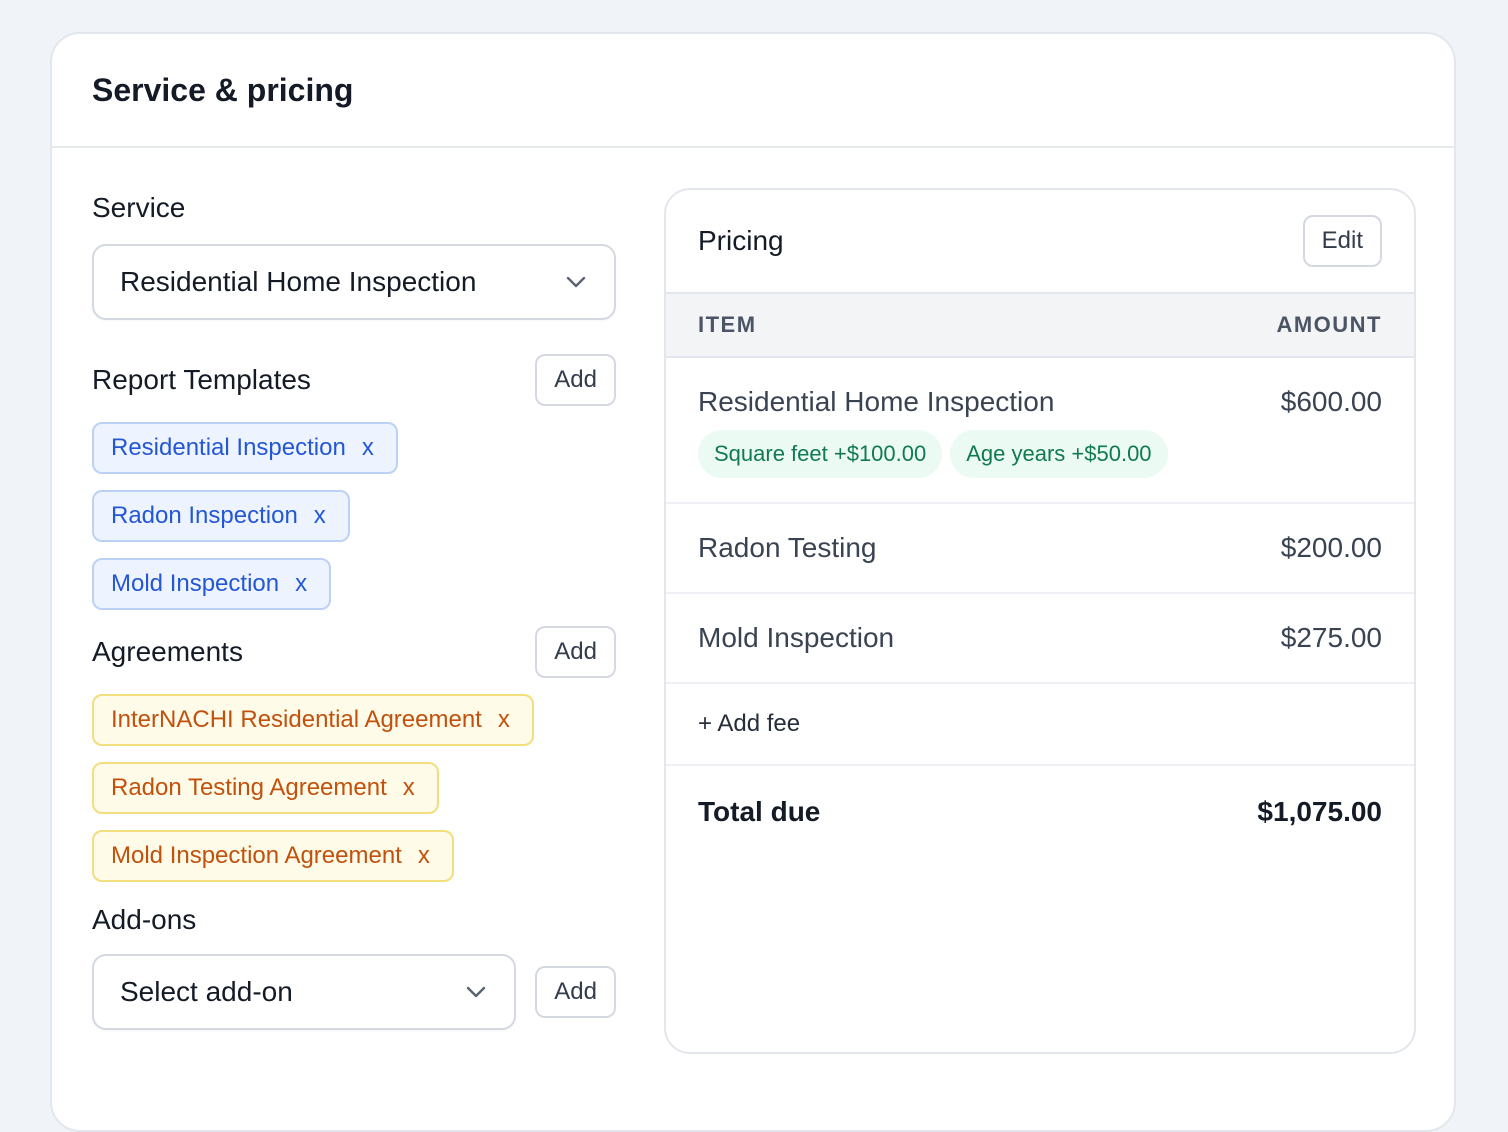  I want to click on column-header-item: ITEM, so click(727, 324).